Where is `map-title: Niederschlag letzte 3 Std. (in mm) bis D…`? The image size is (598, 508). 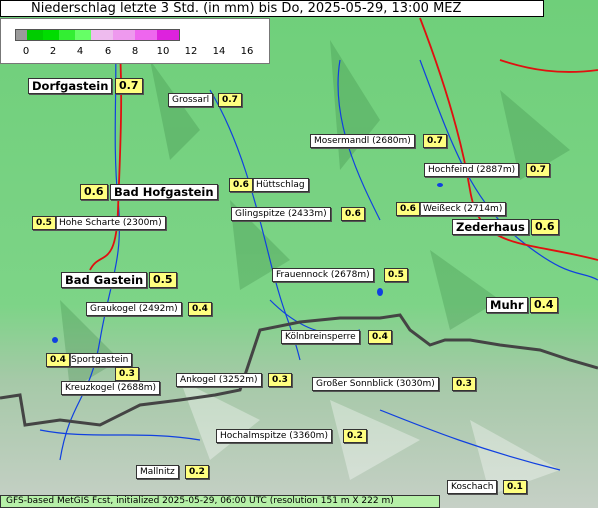
map-title: Niederschlag letzte 3 Std. (in mm) bis D… is located at coordinates (272, 8).